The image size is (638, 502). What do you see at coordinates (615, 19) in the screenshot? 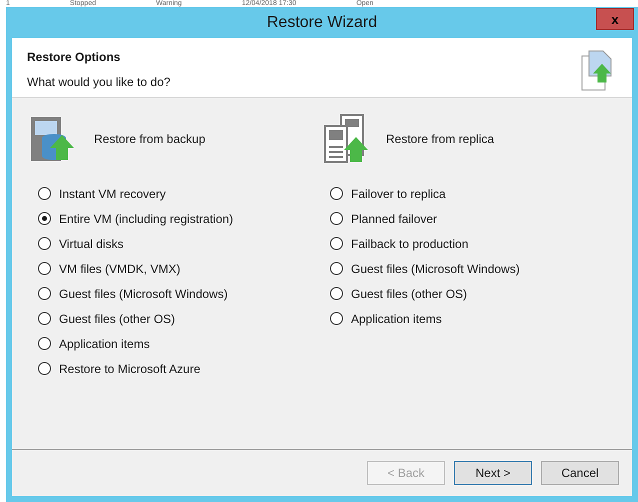
I see `close-button: x` at bounding box center [615, 19].